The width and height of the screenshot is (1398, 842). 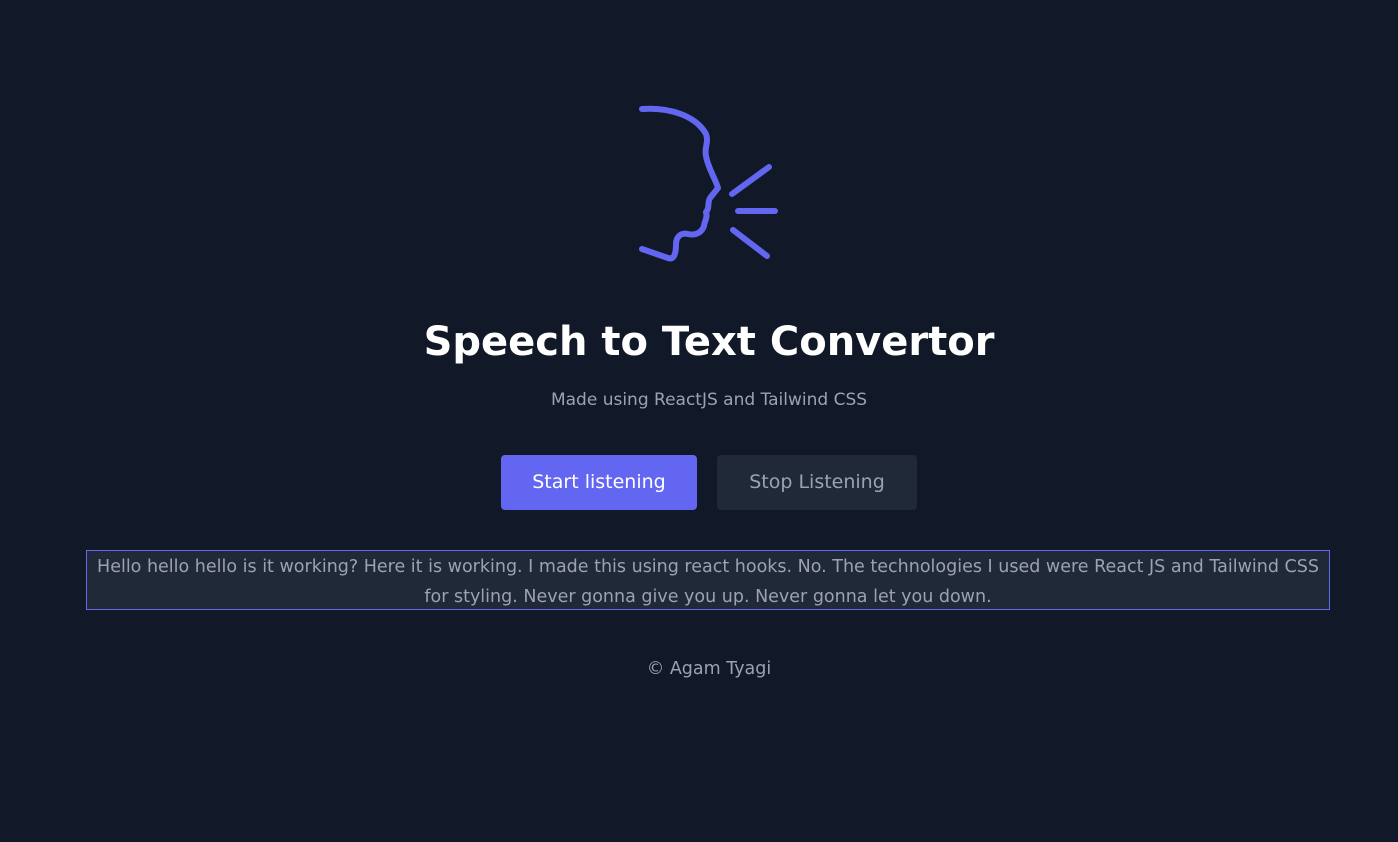 What do you see at coordinates (709, 669) in the screenshot?
I see `footer-copyright: © Agam Tyagi` at bounding box center [709, 669].